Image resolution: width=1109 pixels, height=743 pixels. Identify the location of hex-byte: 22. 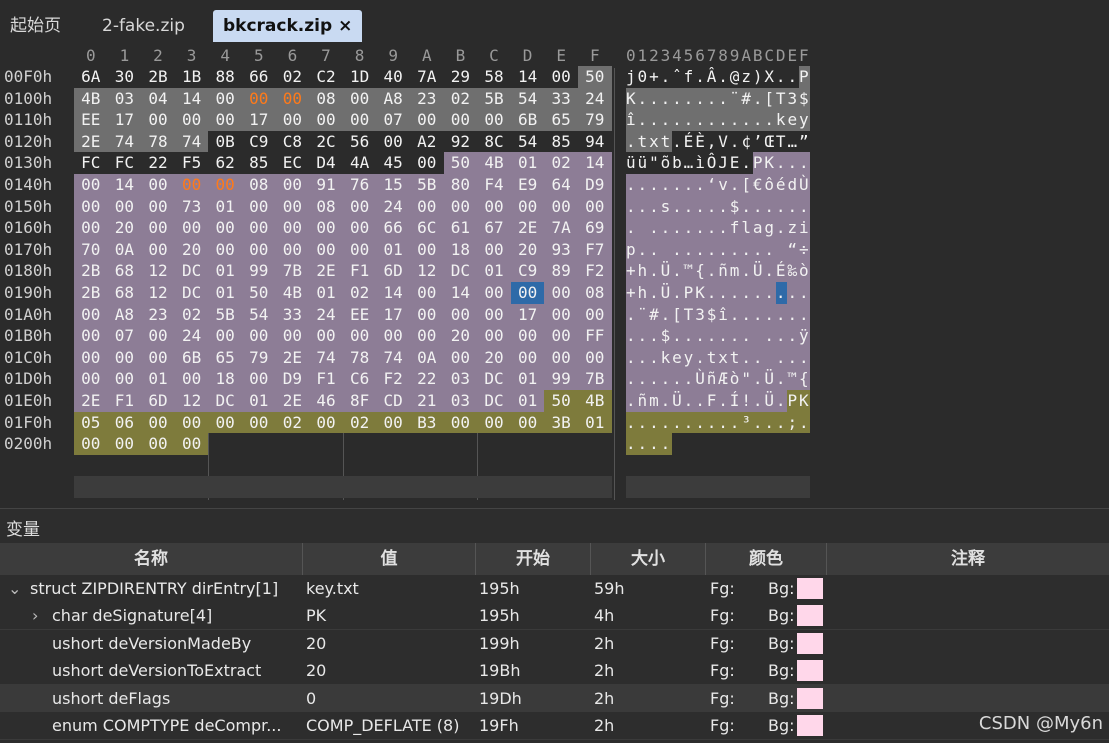
(158, 163).